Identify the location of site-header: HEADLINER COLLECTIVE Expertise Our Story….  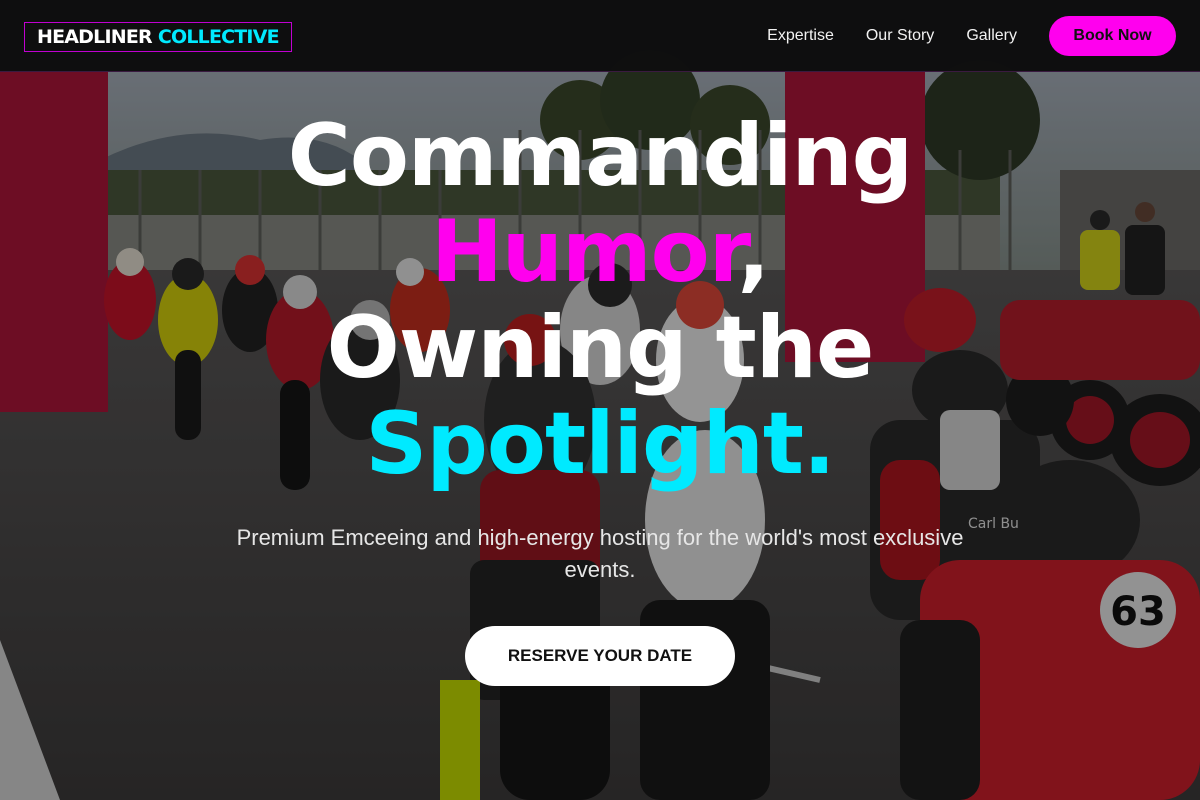
(600, 36).